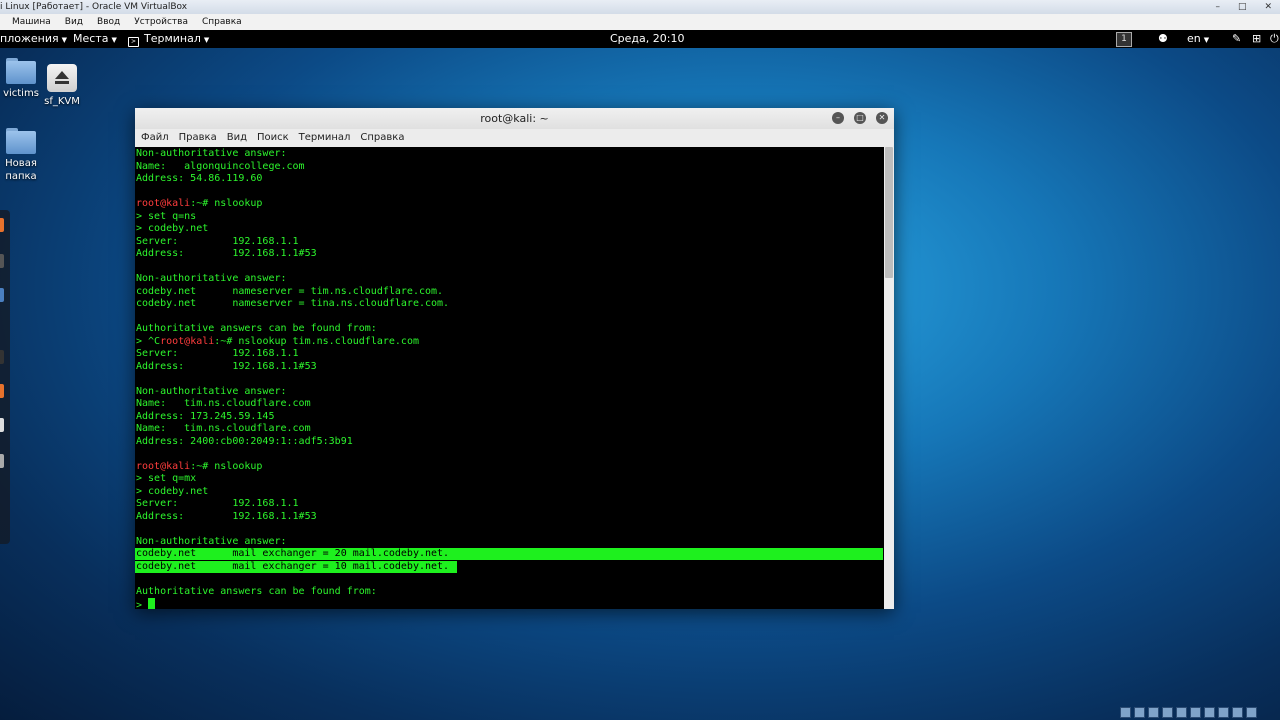 Image resolution: width=1280 pixels, height=720 pixels. I want to click on terminal-line: > set q=mx, so click(166, 478).